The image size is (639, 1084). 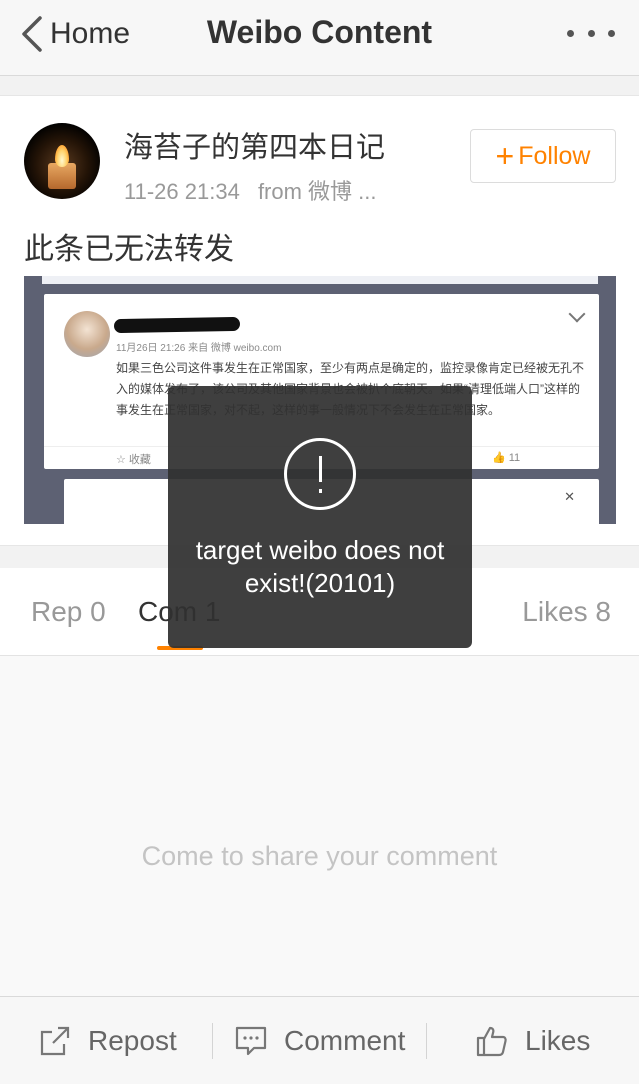 I want to click on image-redacted-name, so click(x=177, y=325).